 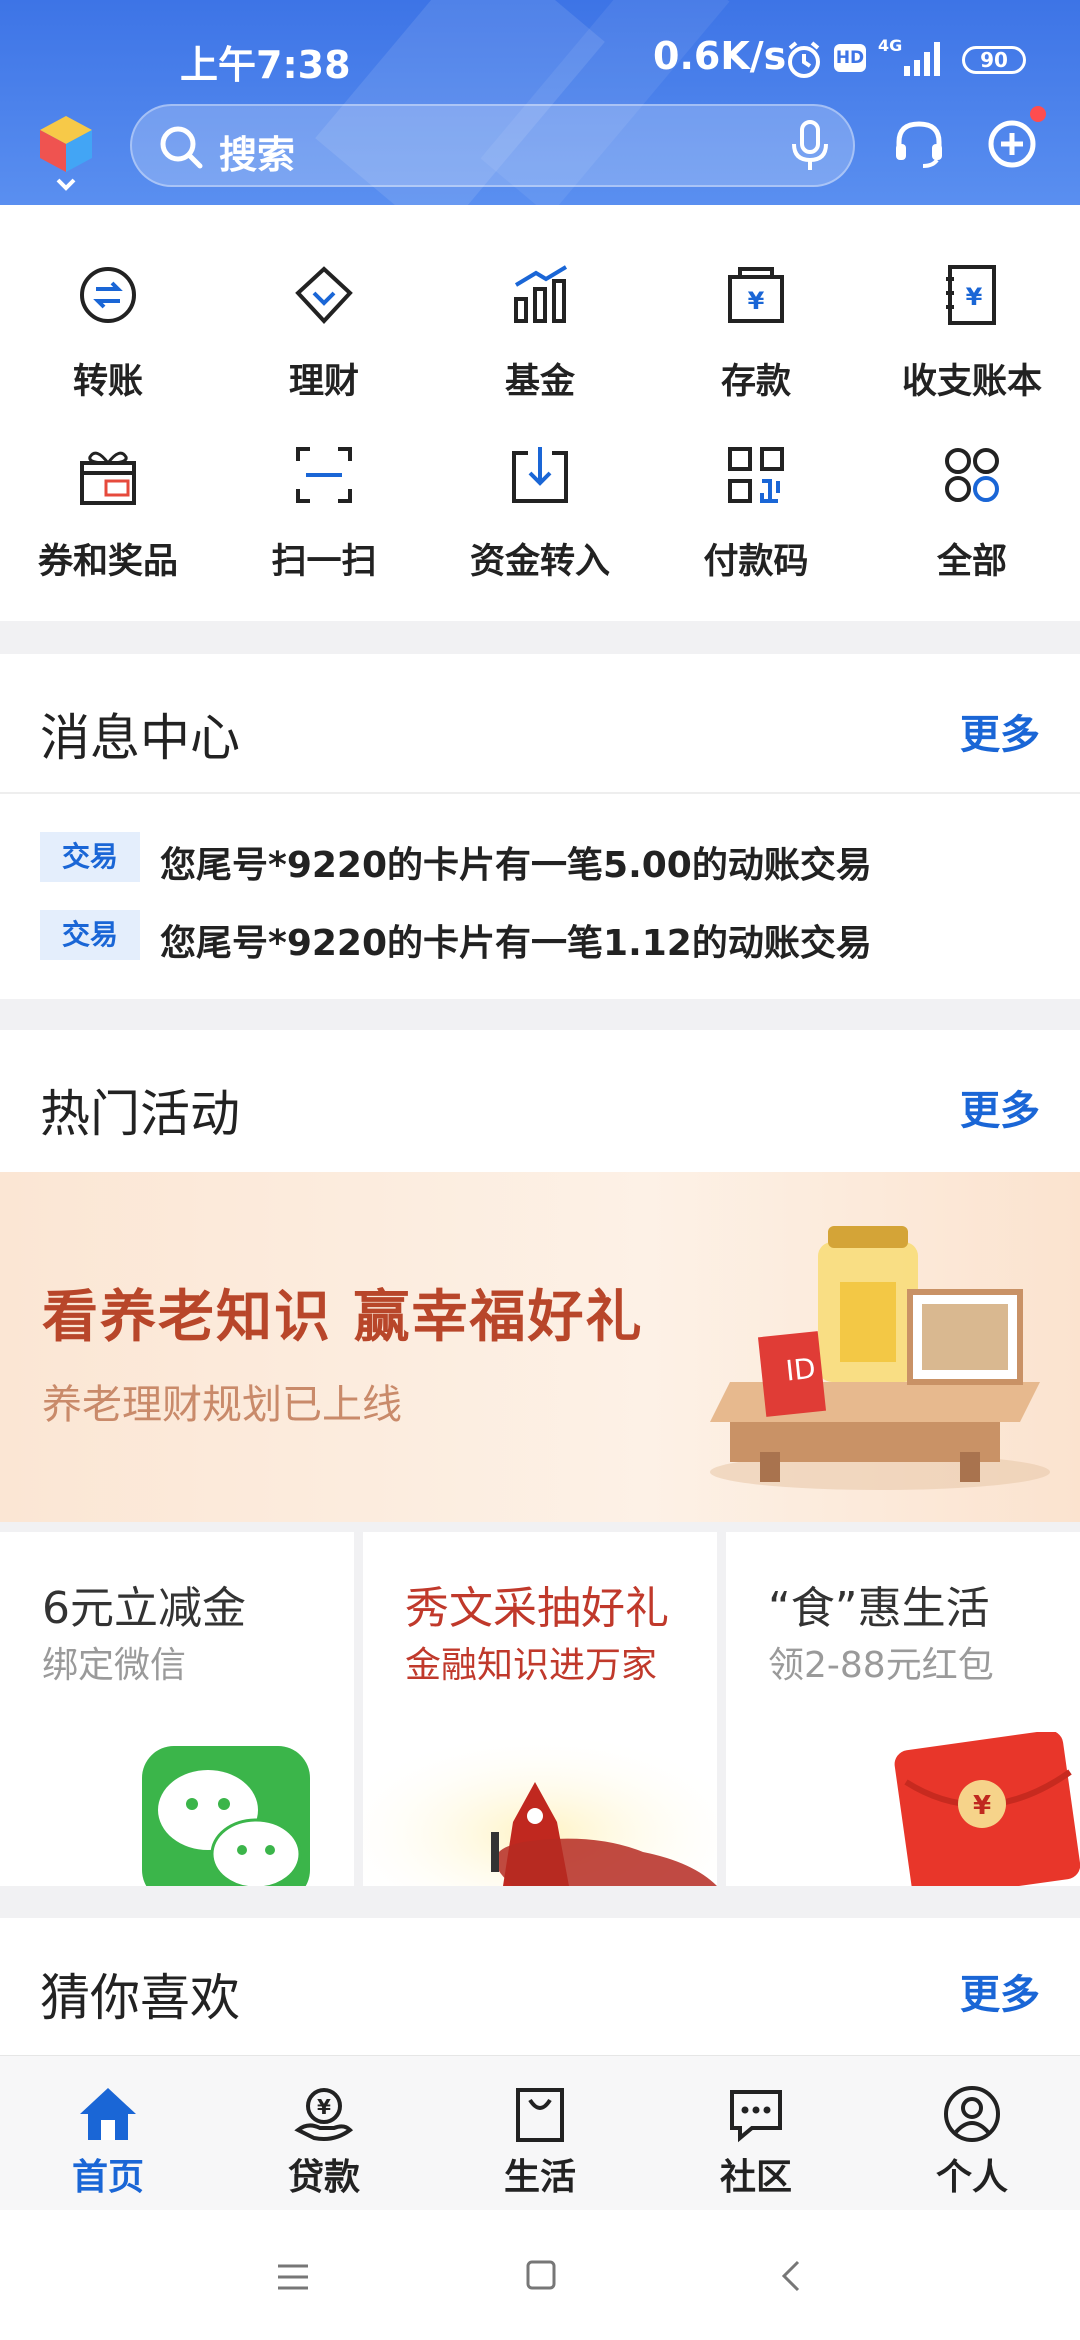 What do you see at coordinates (540, 793) in the screenshot?
I see `divider` at bounding box center [540, 793].